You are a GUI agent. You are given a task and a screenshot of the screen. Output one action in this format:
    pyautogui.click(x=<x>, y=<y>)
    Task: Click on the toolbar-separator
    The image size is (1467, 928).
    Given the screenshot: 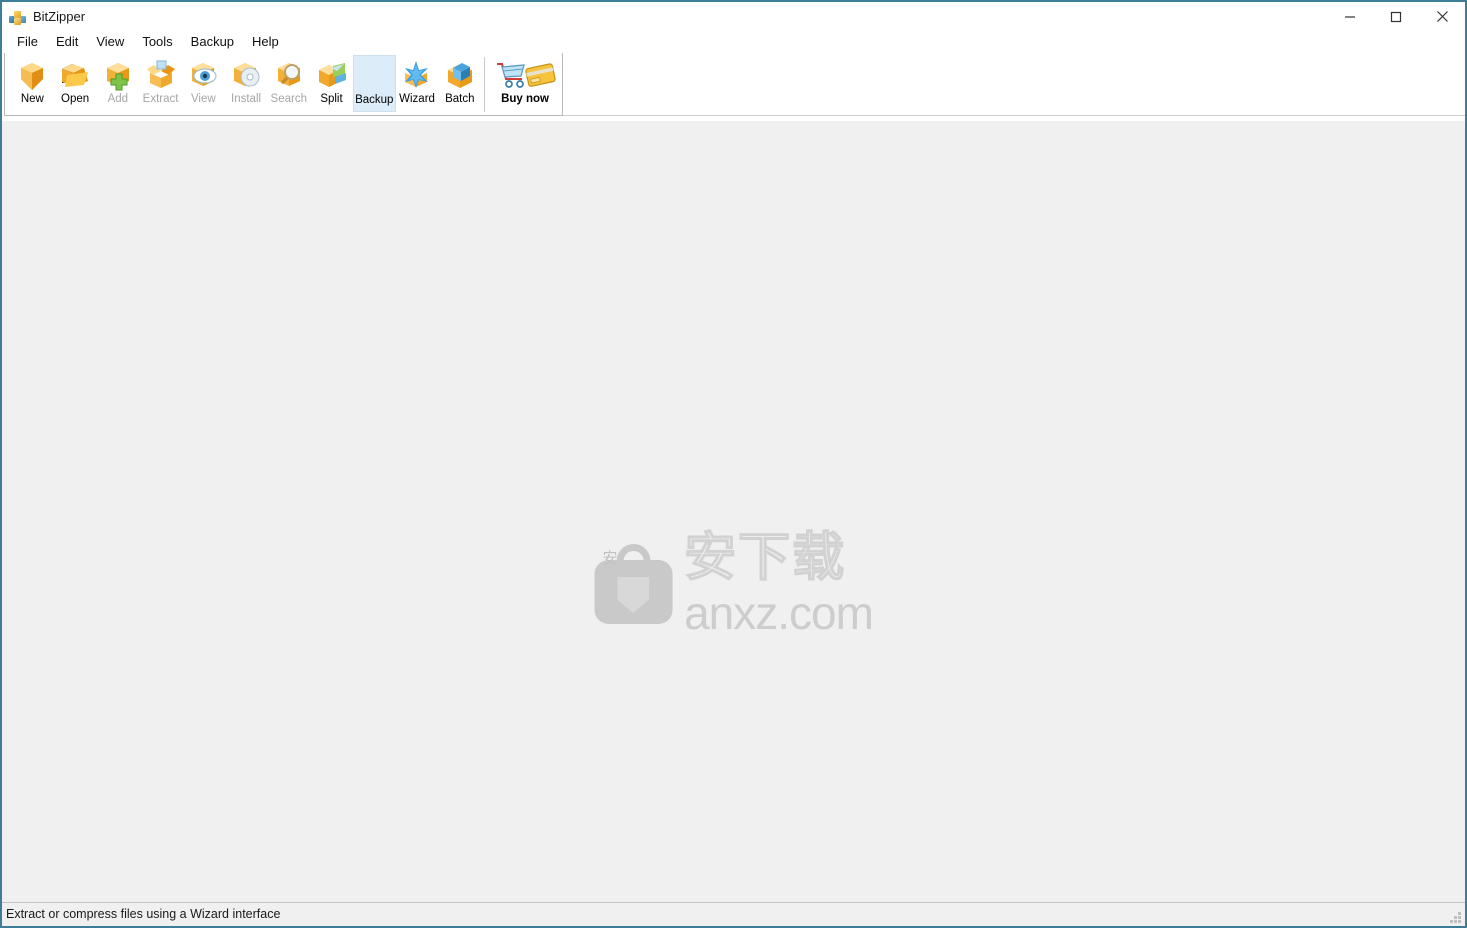 What is the action you would take?
    pyautogui.click(x=485, y=84)
    